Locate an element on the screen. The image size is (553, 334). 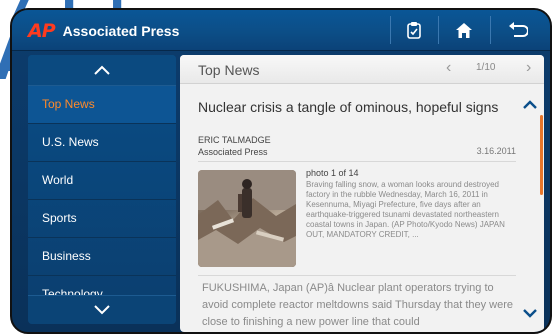
section-title: Top News is located at coordinates (229, 70).